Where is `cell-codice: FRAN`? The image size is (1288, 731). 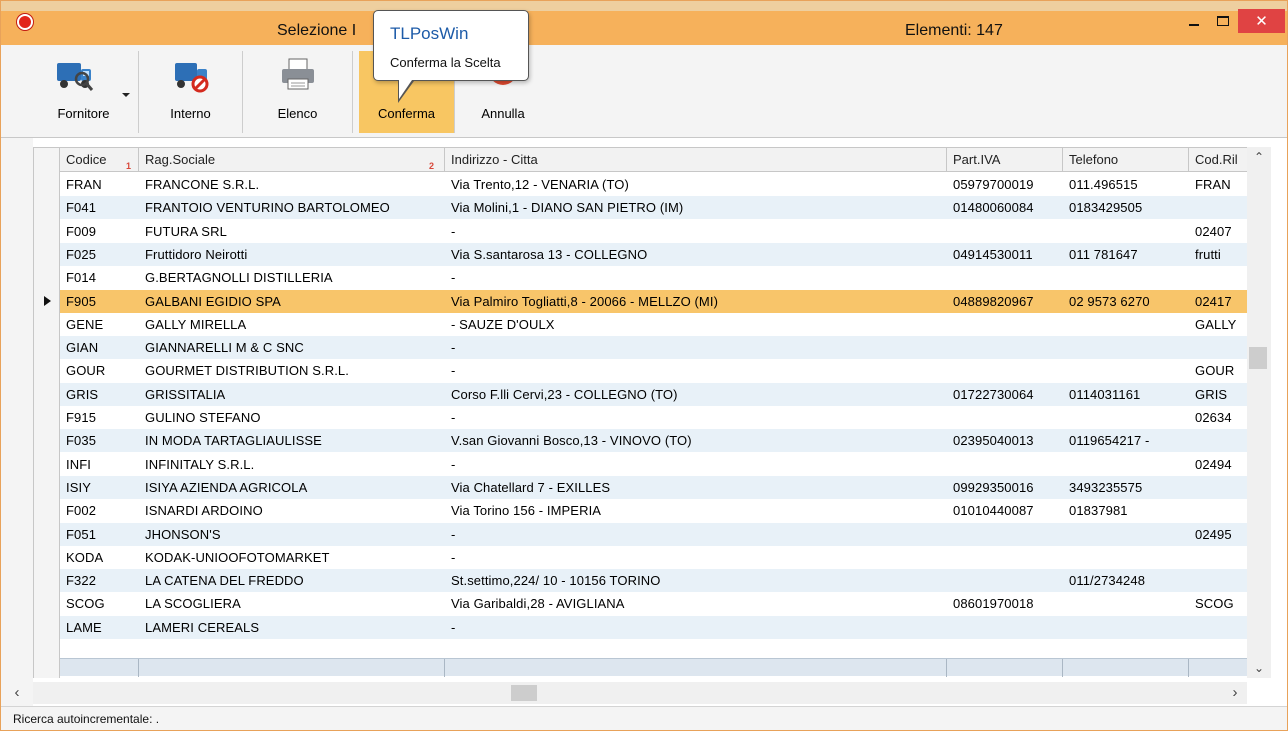
cell-codice: FRAN is located at coordinates (84, 184).